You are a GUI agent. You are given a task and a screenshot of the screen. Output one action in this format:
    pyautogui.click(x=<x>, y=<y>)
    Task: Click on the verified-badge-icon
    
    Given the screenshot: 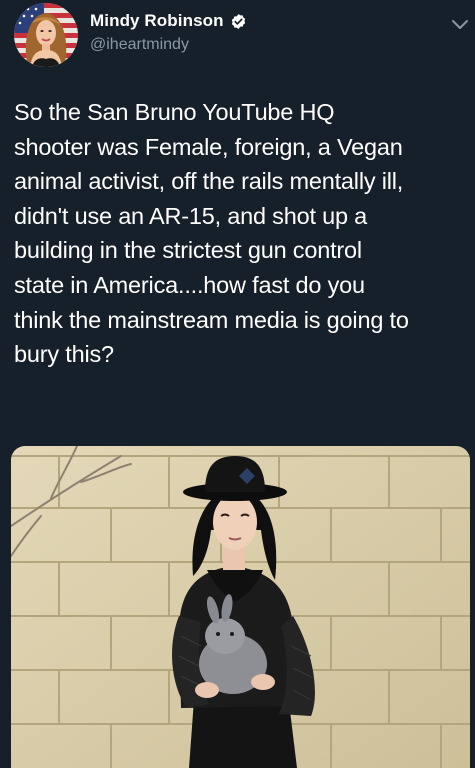 What is the action you would take?
    pyautogui.click(x=238, y=21)
    